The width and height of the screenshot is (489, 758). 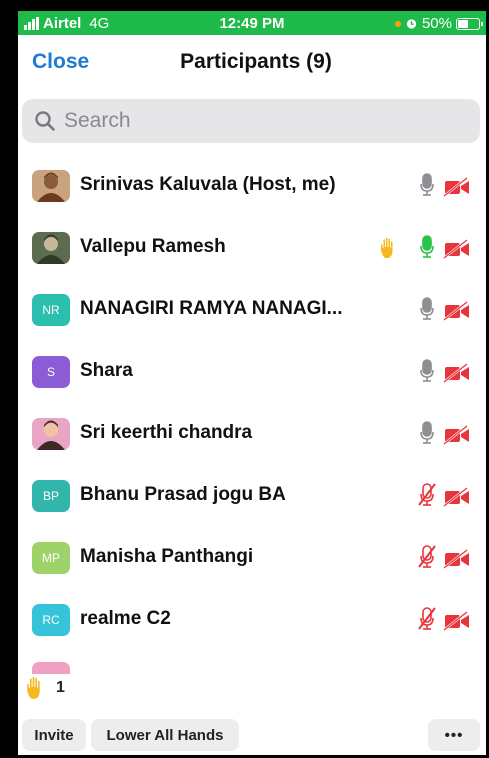 What do you see at coordinates (252, 372) in the screenshot?
I see `participant-row: S Shara` at bounding box center [252, 372].